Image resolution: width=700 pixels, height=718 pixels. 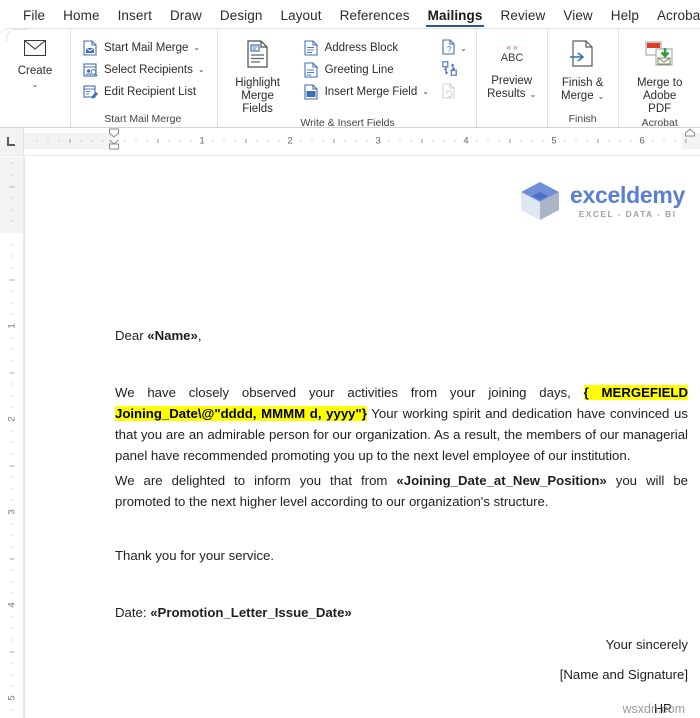 What do you see at coordinates (158, 335) in the screenshot?
I see `greeting-line: Dear «Name»,` at bounding box center [158, 335].